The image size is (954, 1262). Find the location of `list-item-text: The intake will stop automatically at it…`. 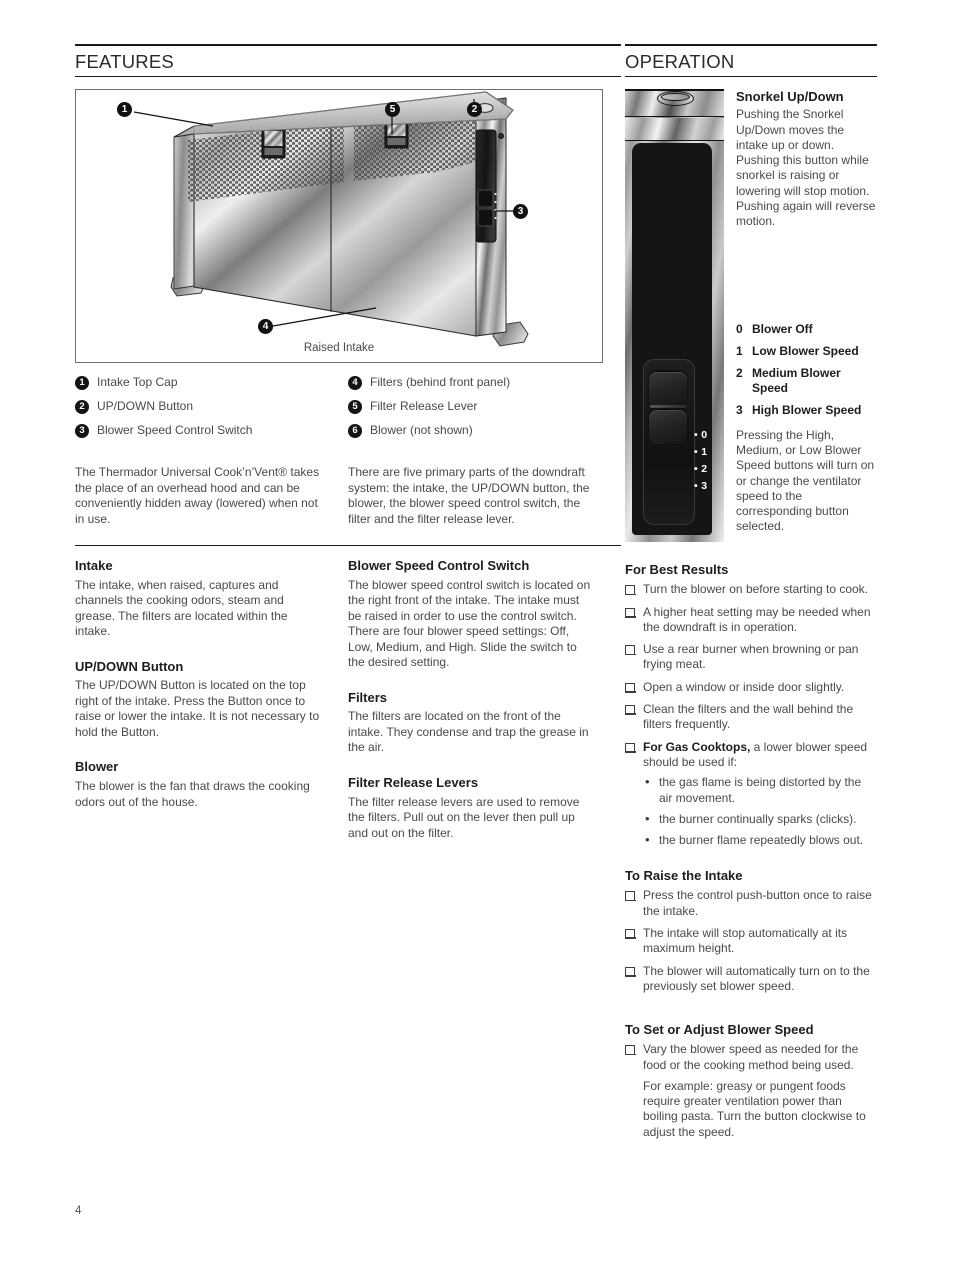

list-item-text: The intake will stop automatically at it… is located at coordinates (745, 941).